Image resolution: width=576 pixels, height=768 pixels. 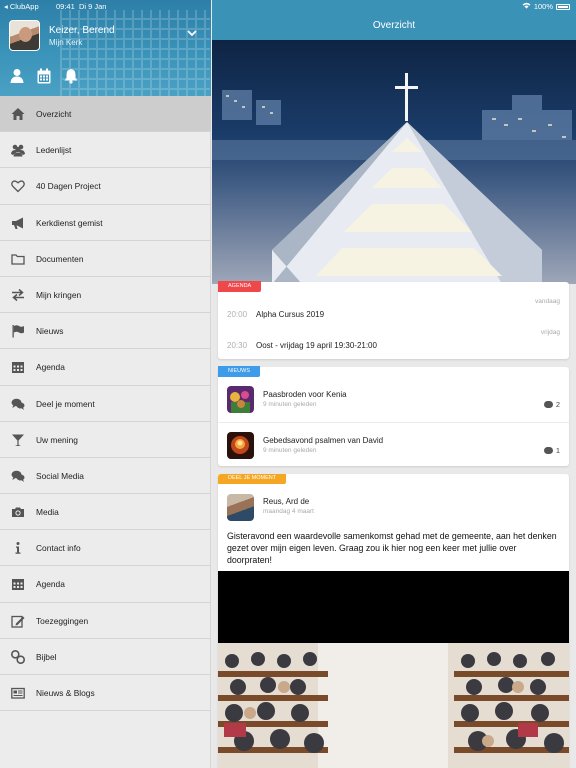 What do you see at coordinates (18, 114) in the screenshot?
I see `home-icon` at bounding box center [18, 114].